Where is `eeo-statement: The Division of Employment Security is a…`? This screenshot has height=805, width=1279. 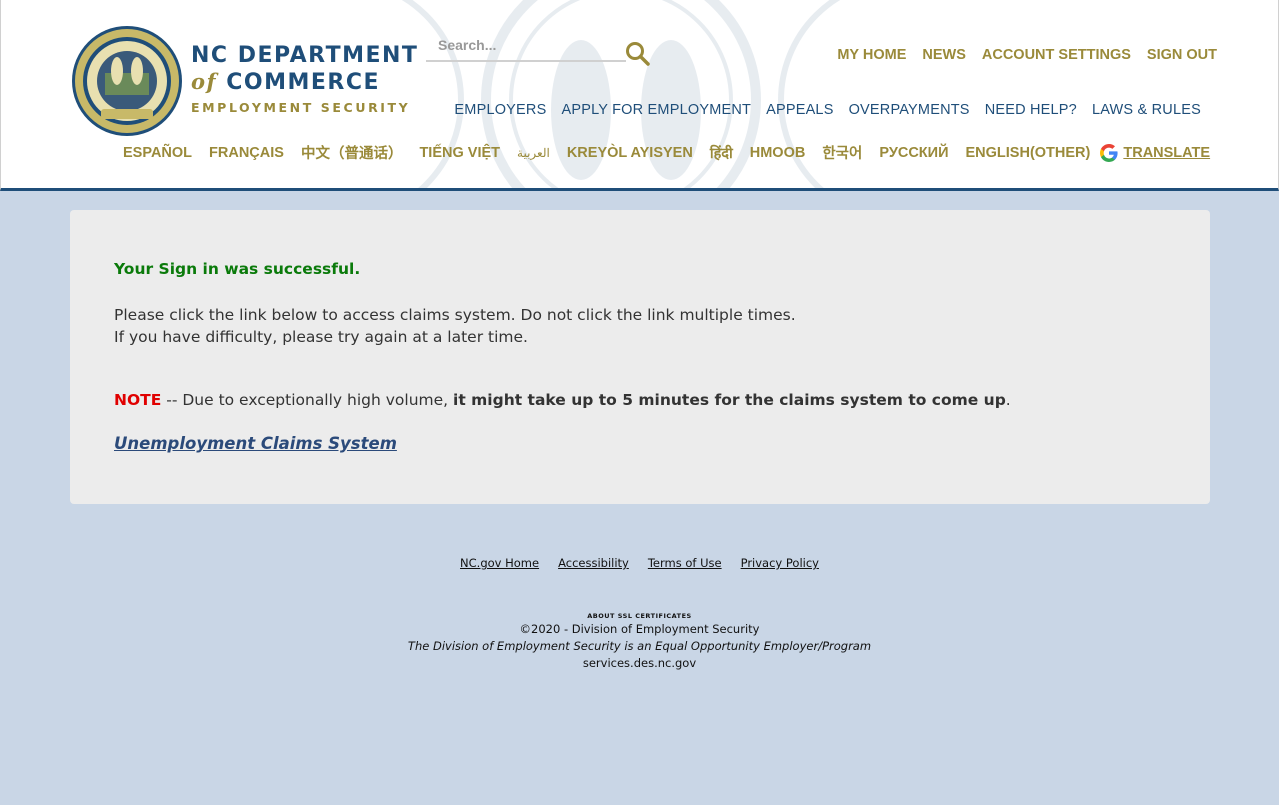
eeo-statement: The Division of Employment Security is a… is located at coordinates (639, 646).